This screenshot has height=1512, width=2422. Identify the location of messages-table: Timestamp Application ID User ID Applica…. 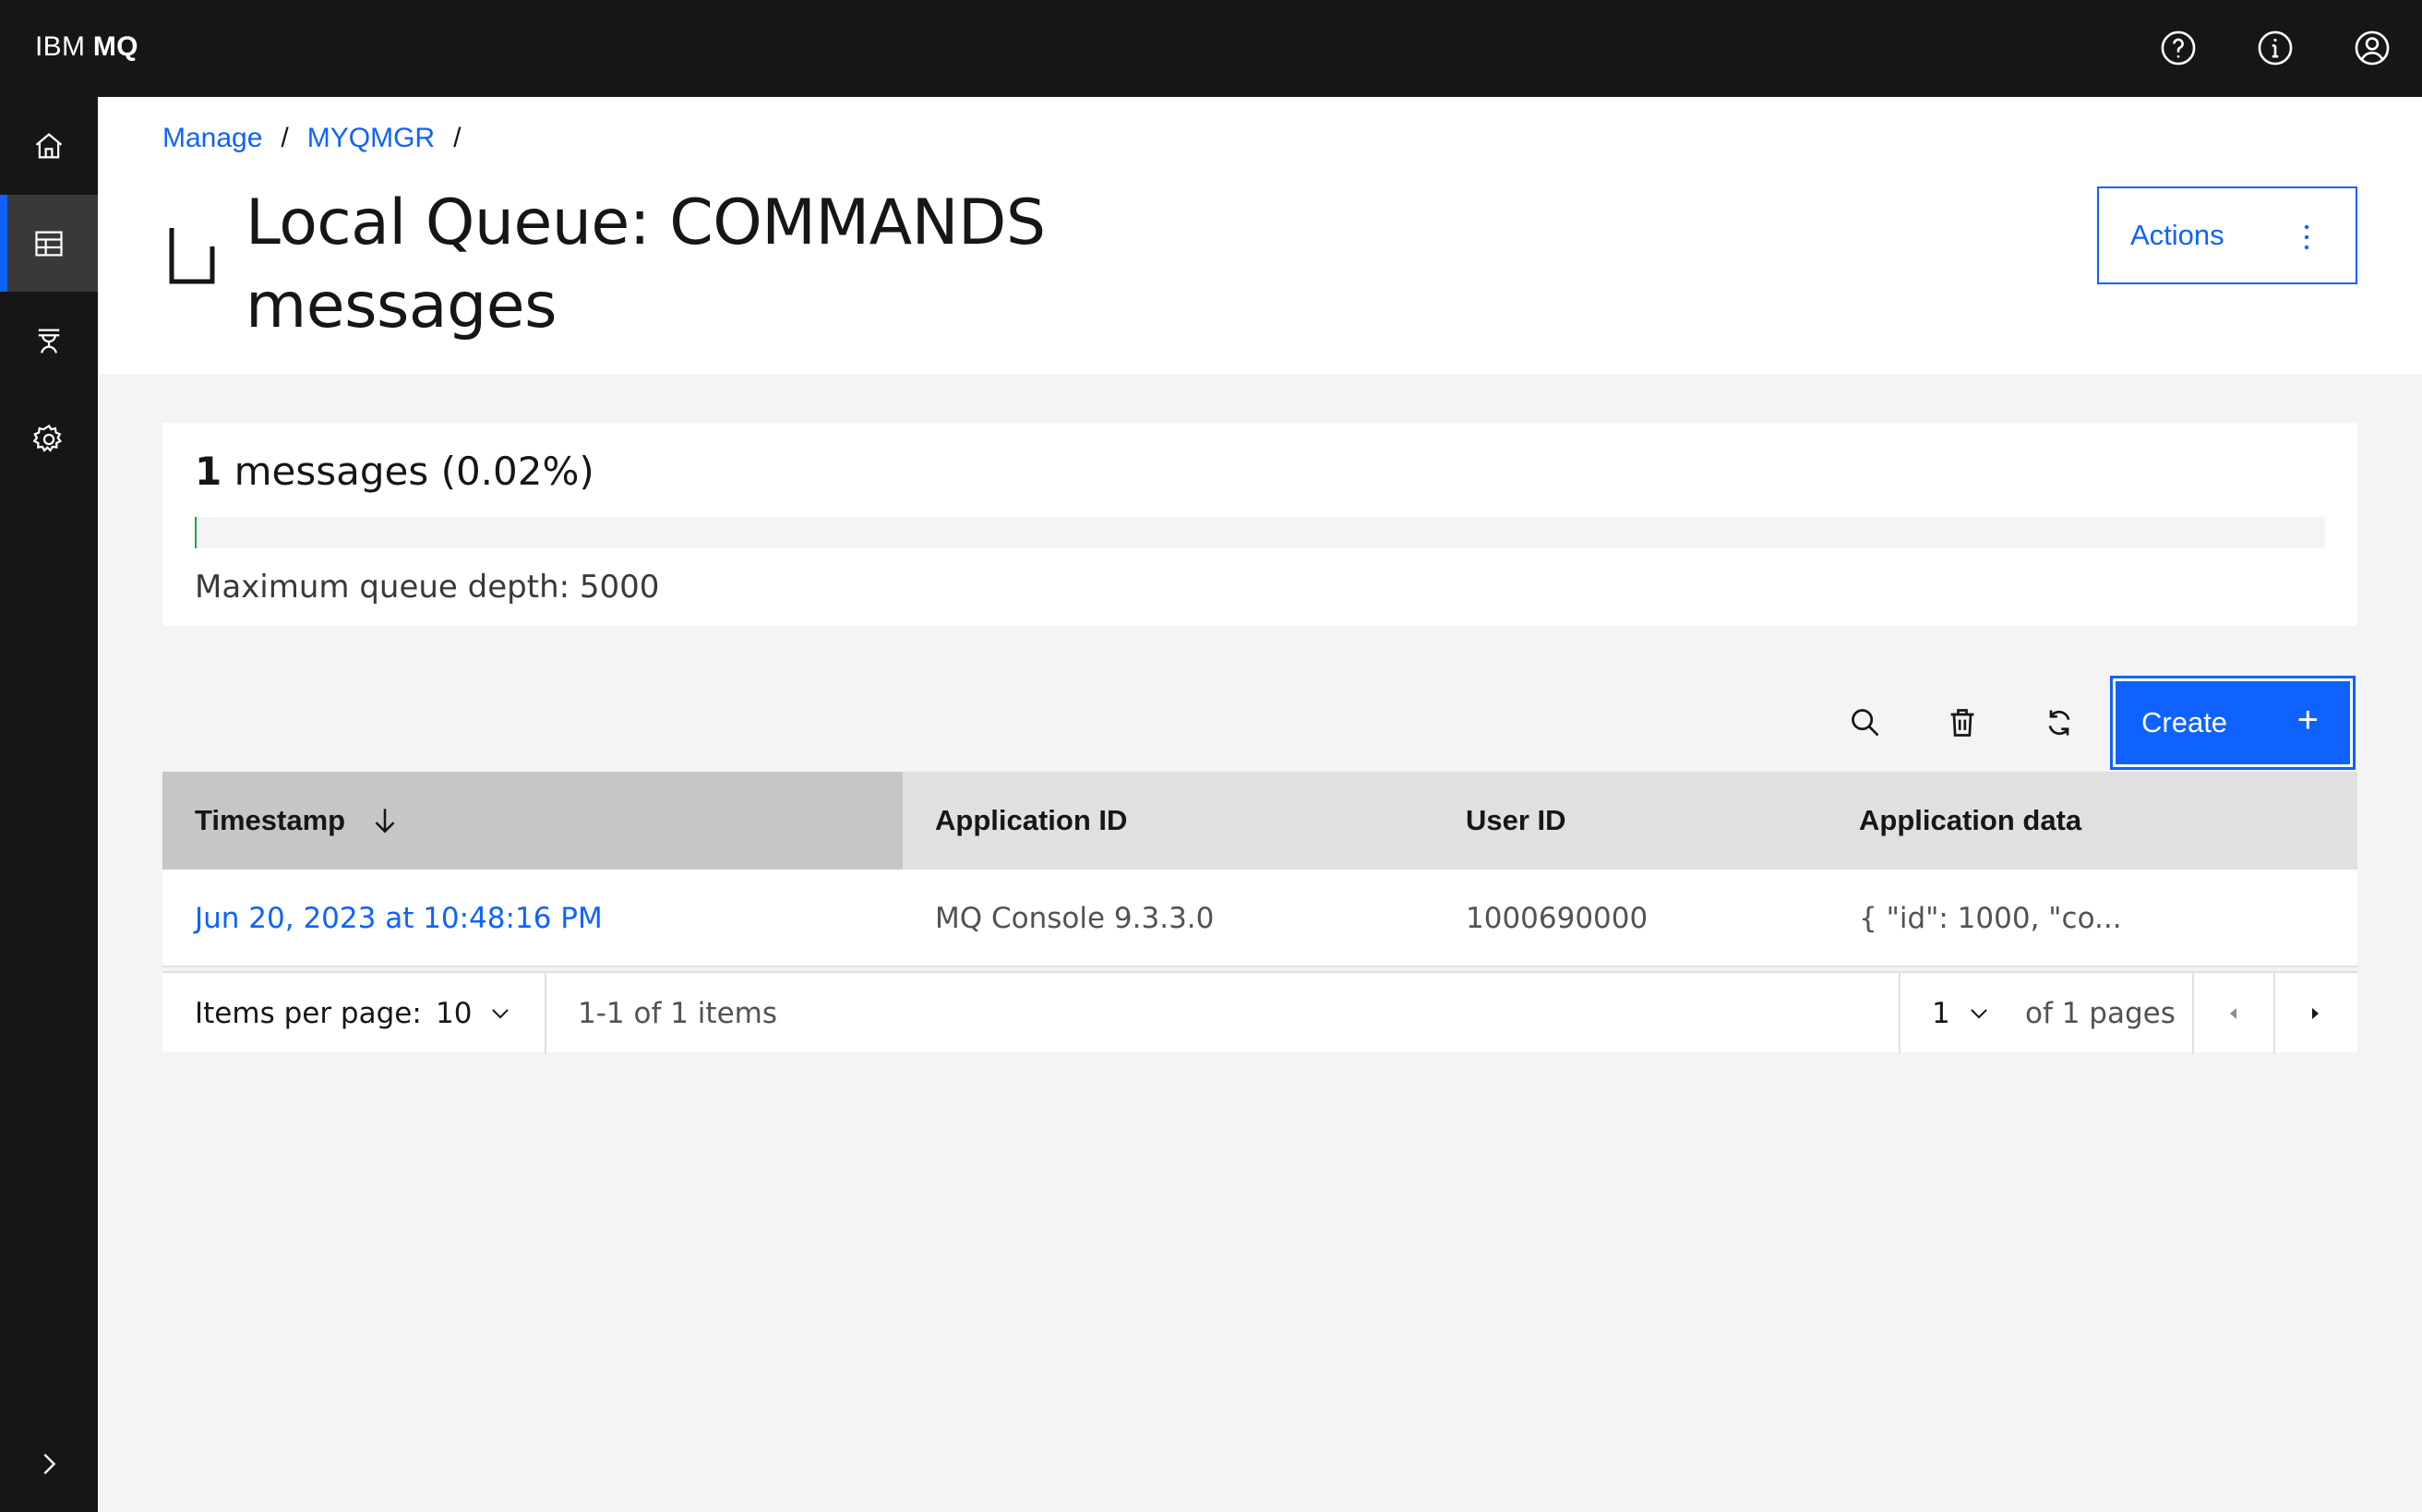
(1259, 869).